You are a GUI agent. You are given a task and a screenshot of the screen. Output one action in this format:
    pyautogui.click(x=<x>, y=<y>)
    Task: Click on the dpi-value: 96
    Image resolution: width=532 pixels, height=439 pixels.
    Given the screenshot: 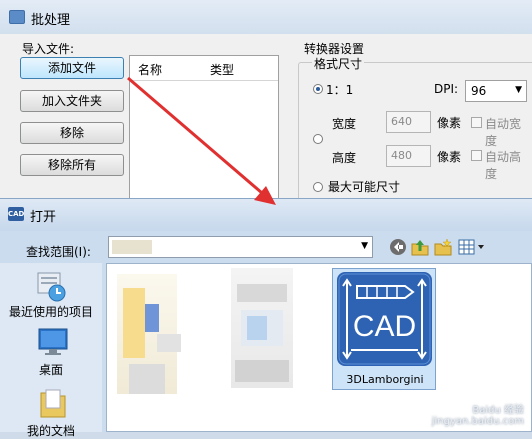 What is the action you would take?
    pyautogui.click(x=479, y=91)
    